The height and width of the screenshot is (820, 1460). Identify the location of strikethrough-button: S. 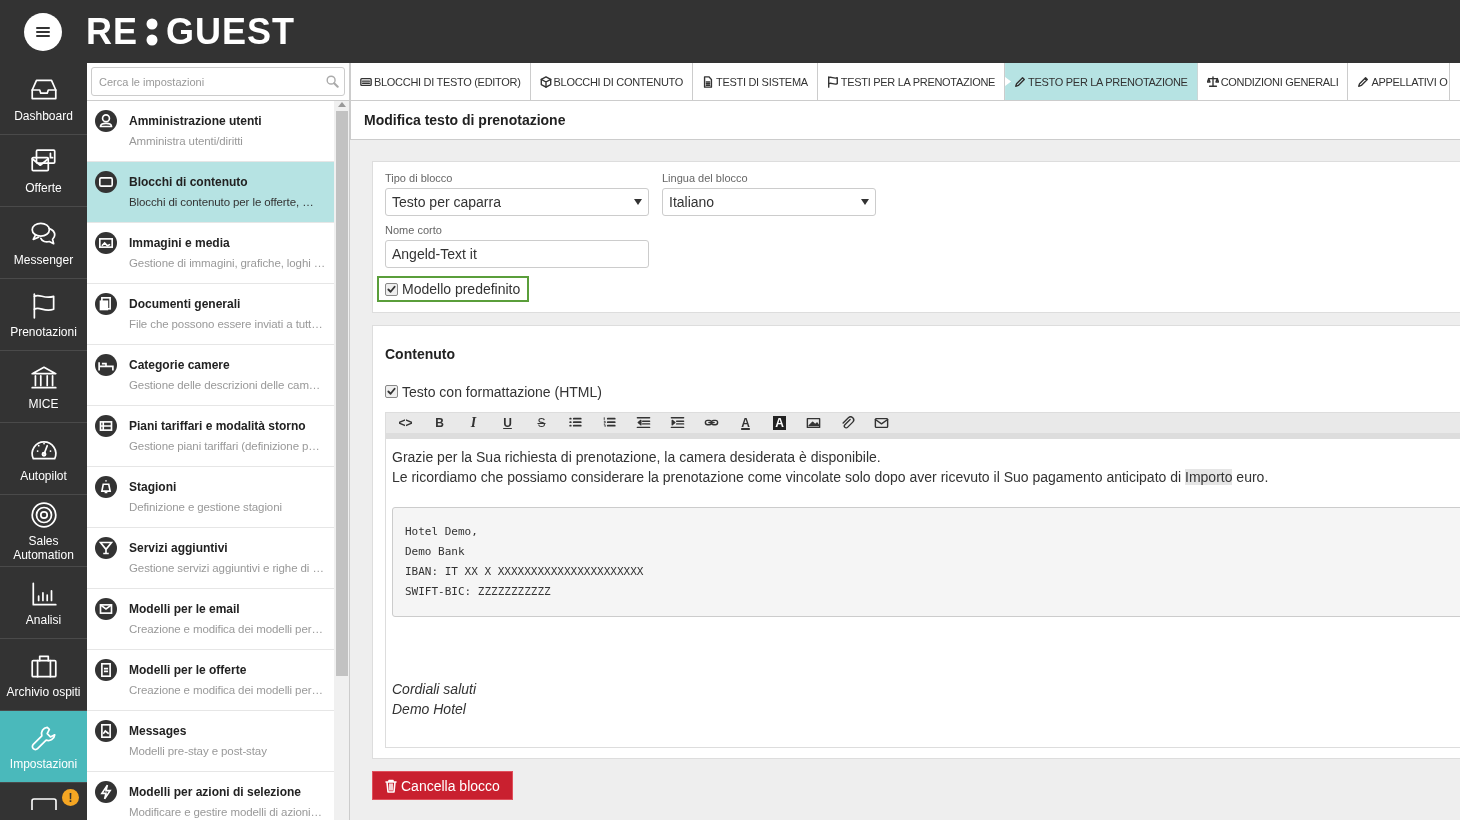
(541, 423).